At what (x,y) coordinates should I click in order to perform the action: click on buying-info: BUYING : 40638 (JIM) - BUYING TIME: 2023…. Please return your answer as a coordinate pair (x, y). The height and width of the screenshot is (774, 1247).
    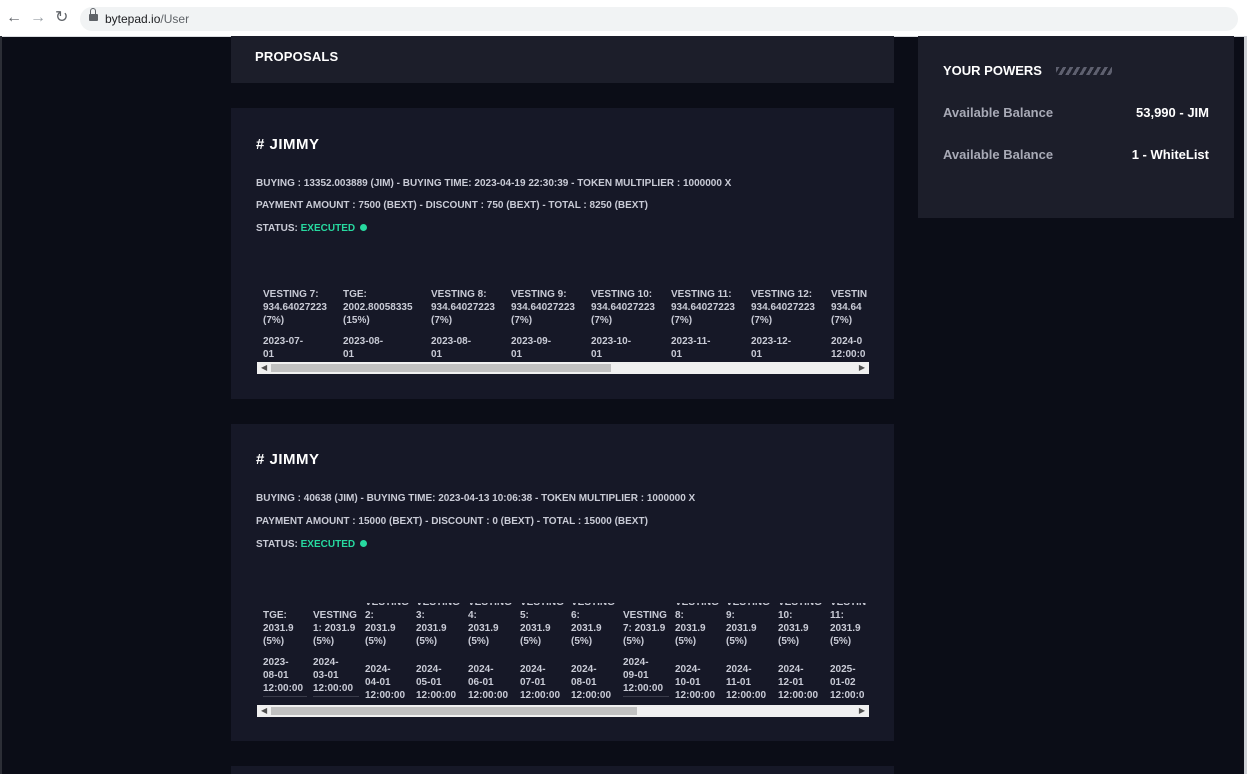
    Looking at the image, I should click on (476, 498).